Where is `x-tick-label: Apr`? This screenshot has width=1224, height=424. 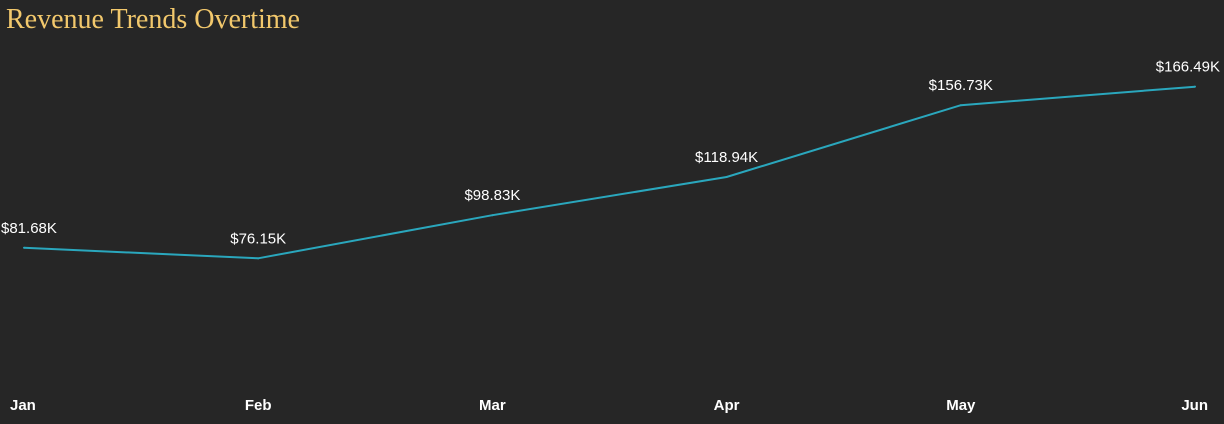 x-tick-label: Apr is located at coordinates (727, 405).